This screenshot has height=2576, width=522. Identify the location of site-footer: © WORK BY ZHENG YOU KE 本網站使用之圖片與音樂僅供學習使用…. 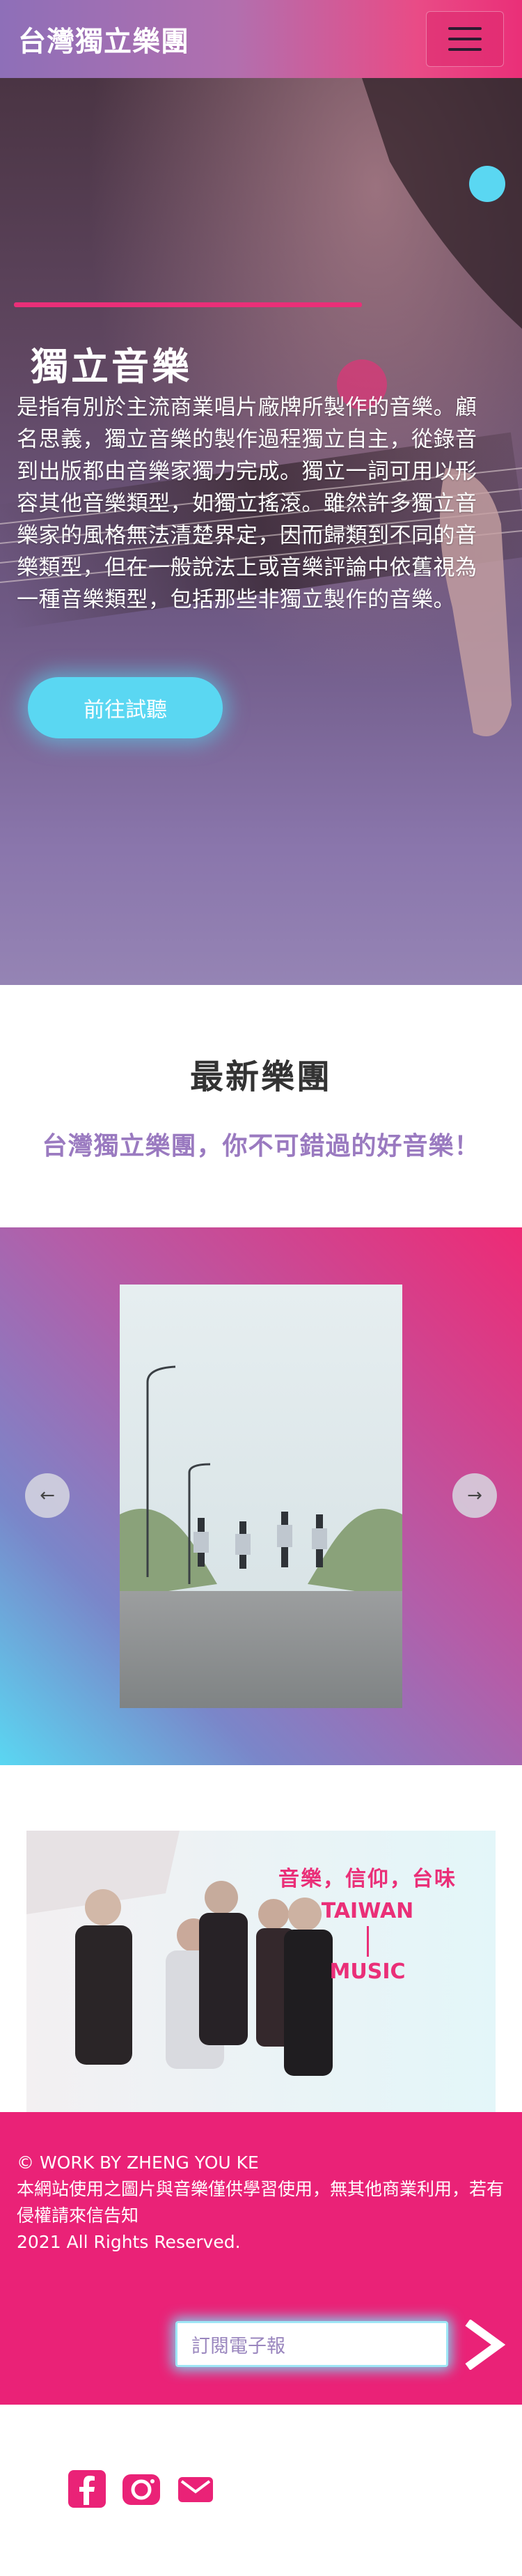
(261, 2258).